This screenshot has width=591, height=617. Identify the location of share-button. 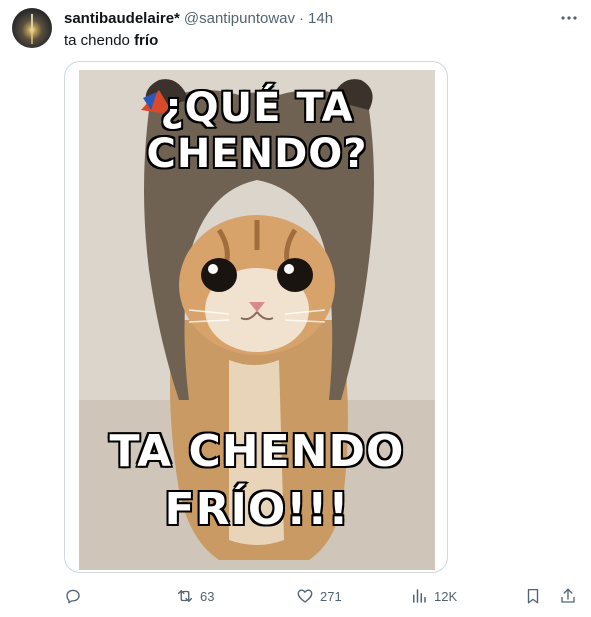
(568, 596).